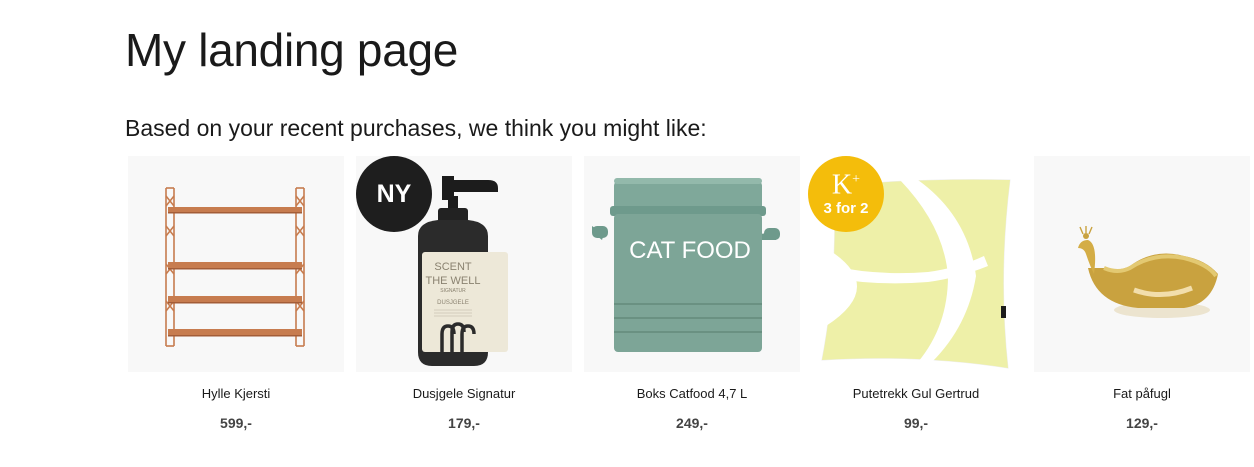  Describe the element at coordinates (464, 423) in the screenshot. I see `product-price: 179,-` at that location.